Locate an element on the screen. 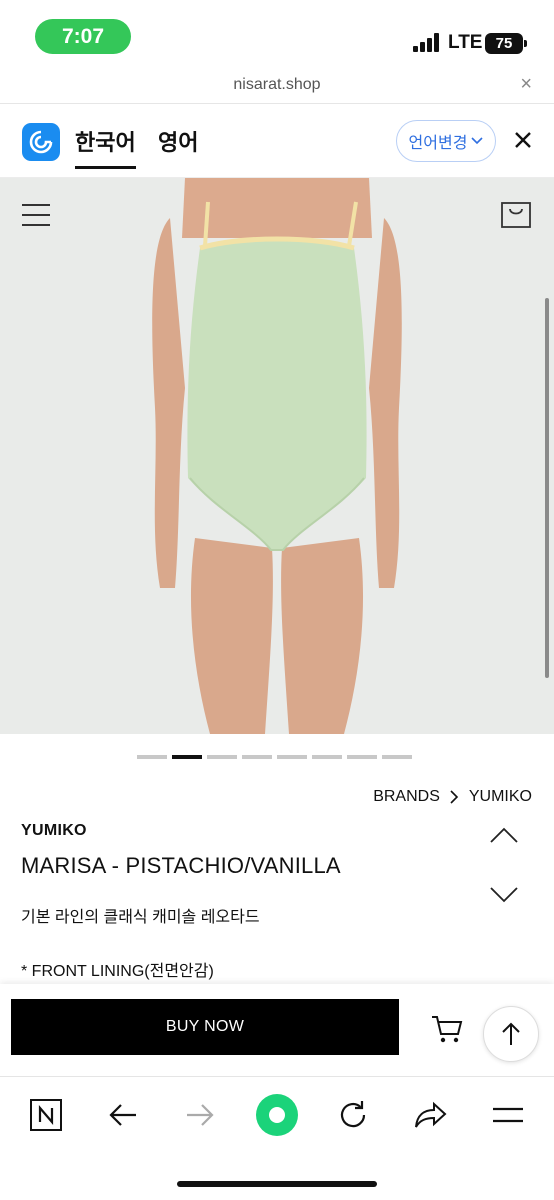 The image size is (554, 1200). green-home-button is located at coordinates (277, 1115).